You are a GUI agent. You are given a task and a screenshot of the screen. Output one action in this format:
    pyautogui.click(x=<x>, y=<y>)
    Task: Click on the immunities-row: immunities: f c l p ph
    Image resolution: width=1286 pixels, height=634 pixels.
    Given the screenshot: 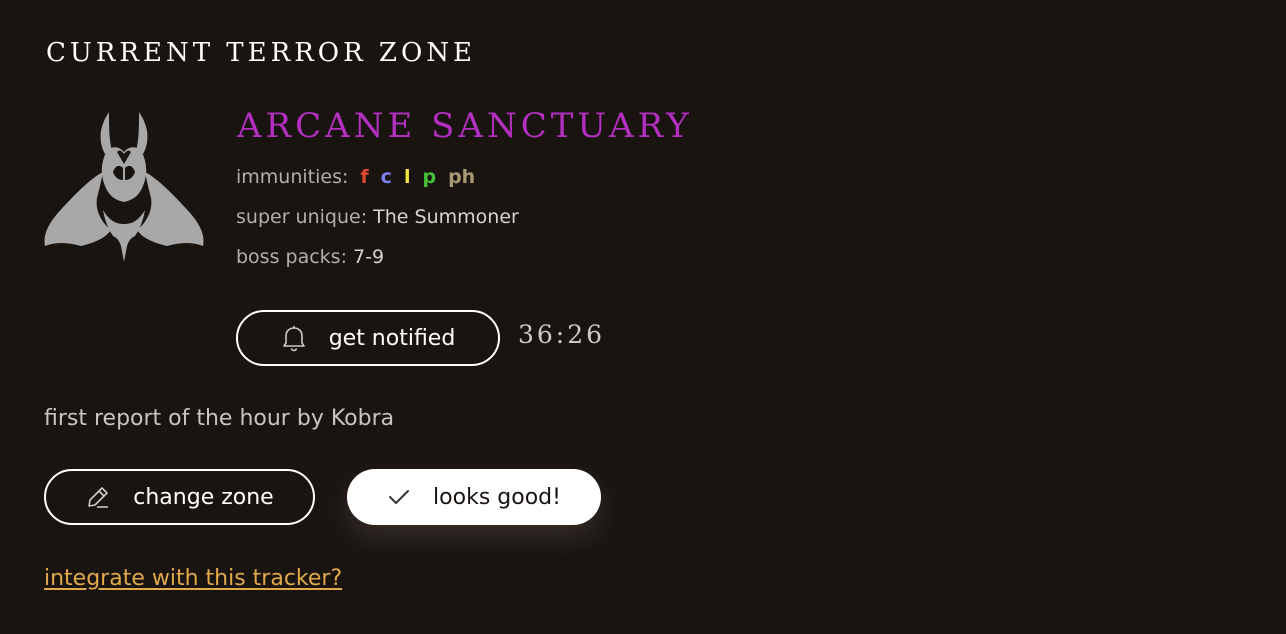 What is the action you would take?
    pyautogui.click(x=355, y=177)
    